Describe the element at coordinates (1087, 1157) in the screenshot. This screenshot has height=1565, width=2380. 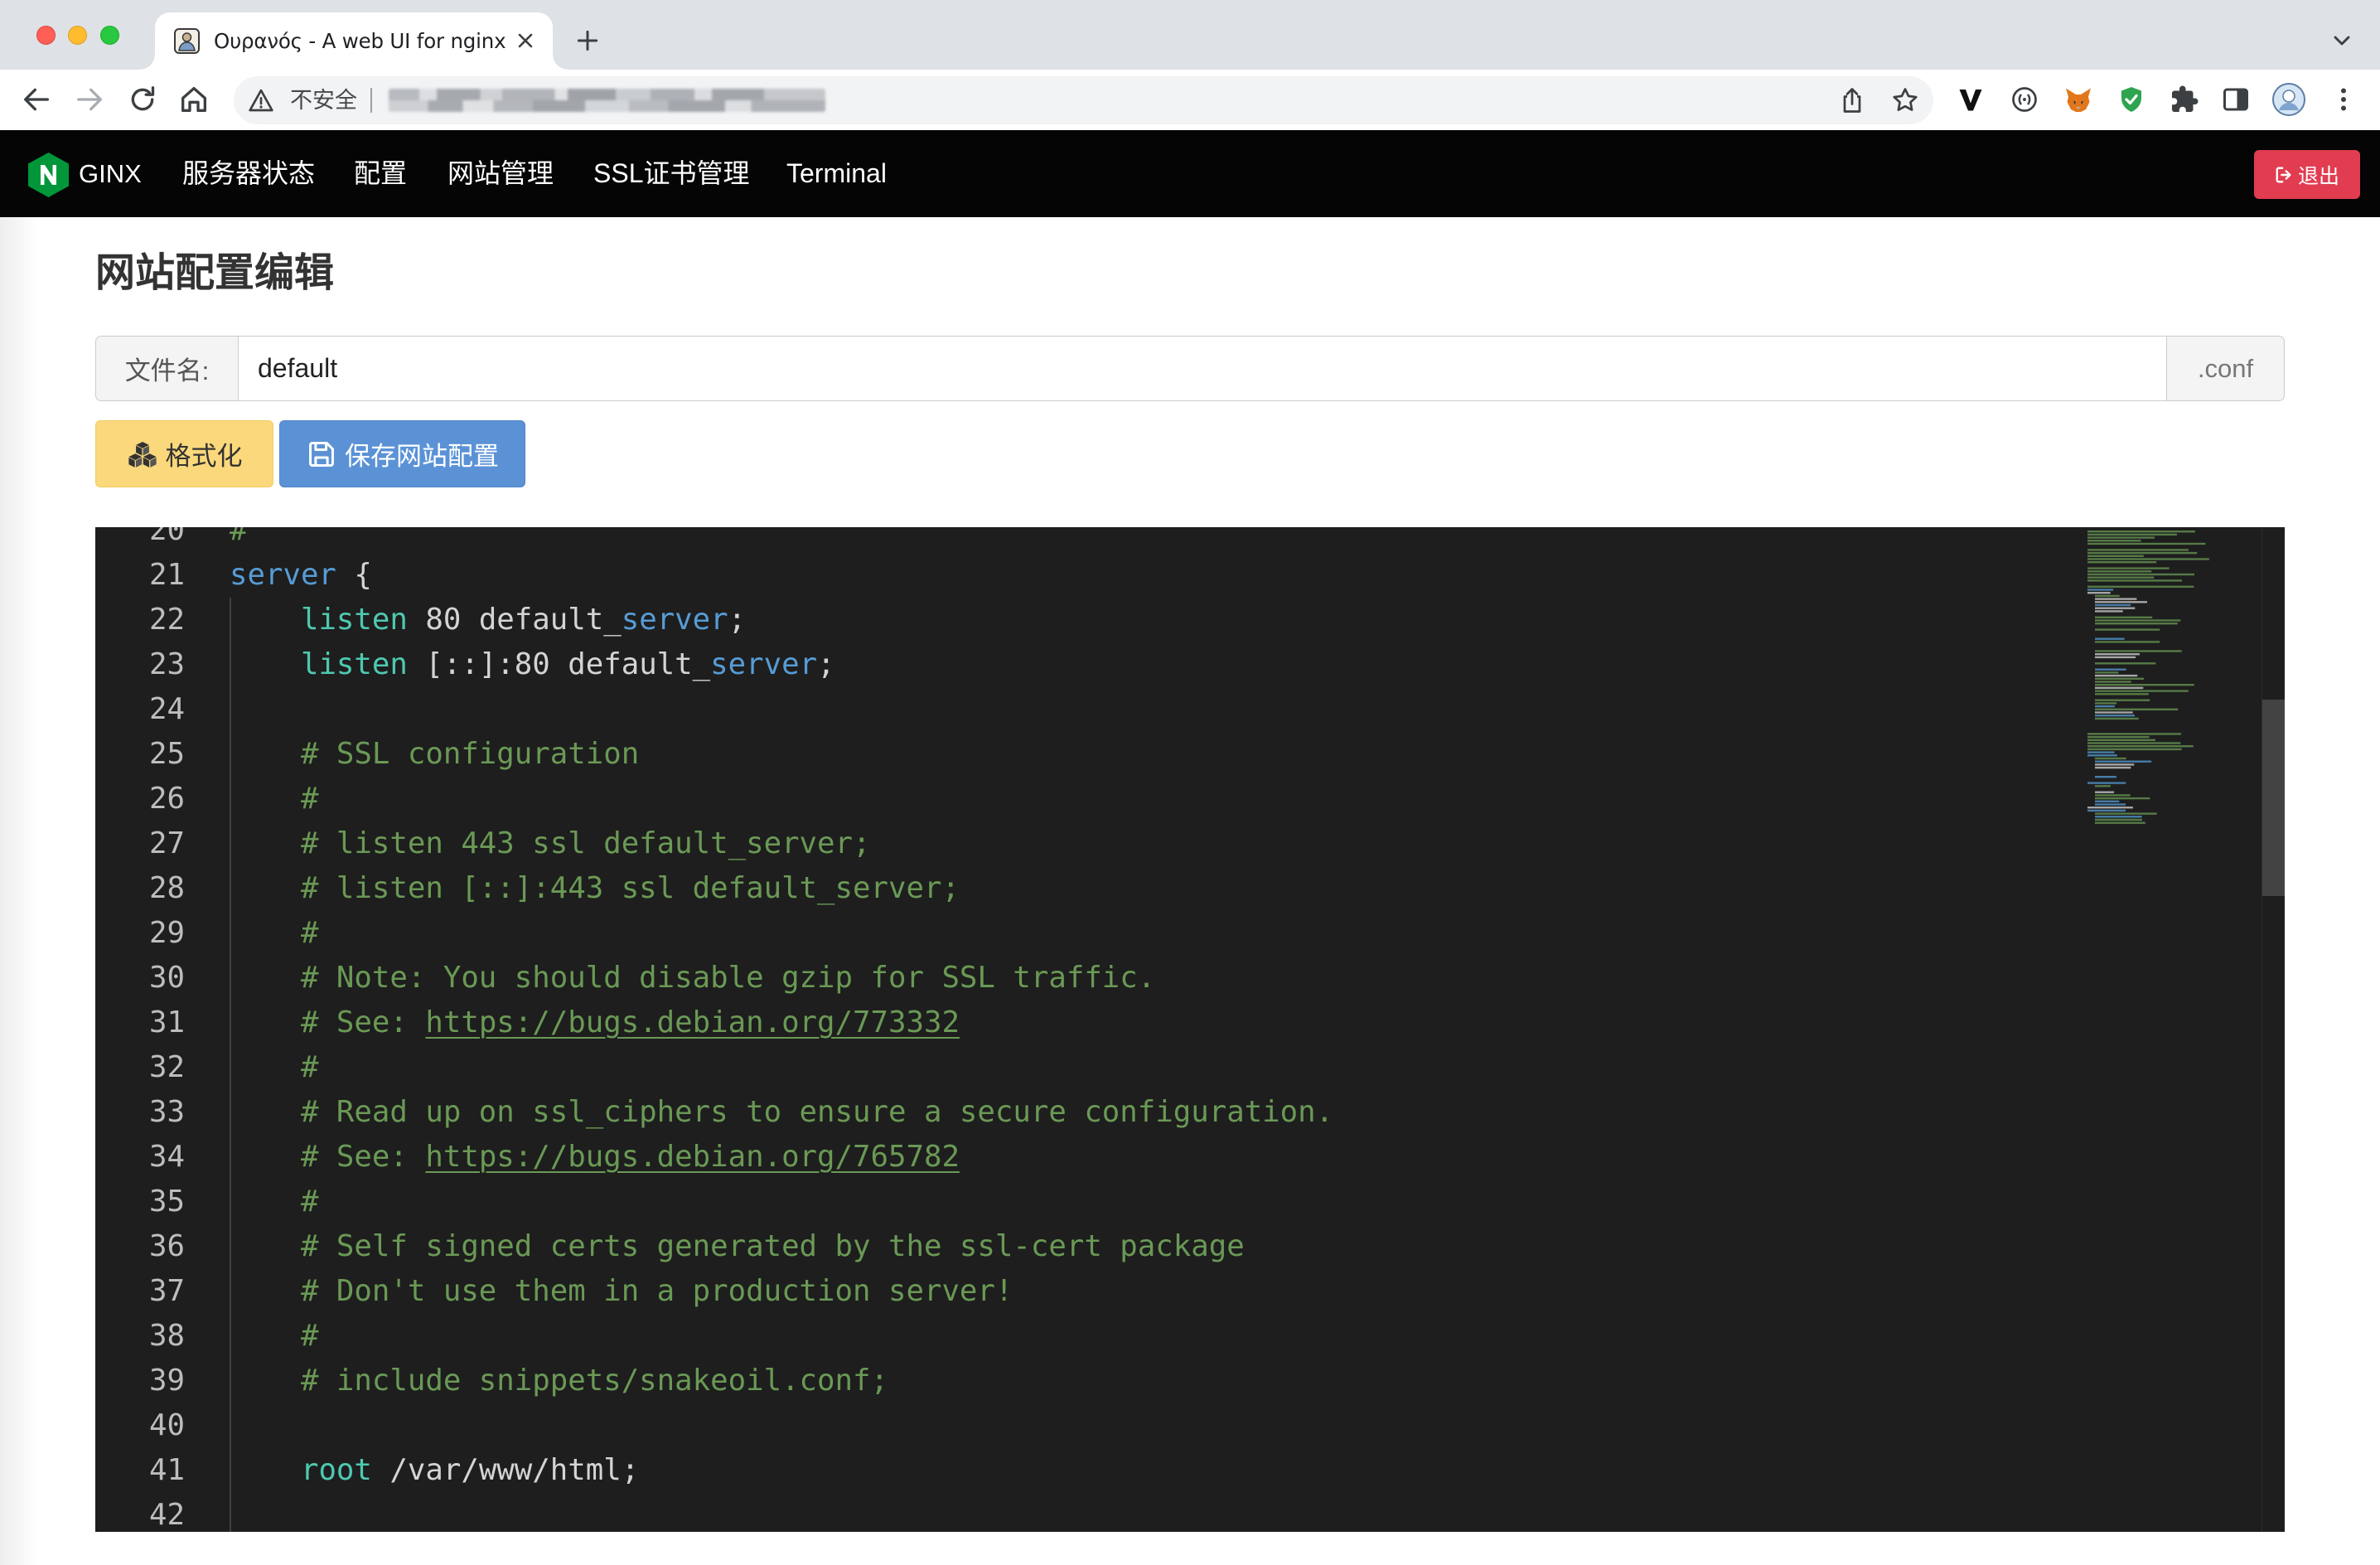
I see `code-line: 34 # See: https://bugs.debian.org/765782` at that location.